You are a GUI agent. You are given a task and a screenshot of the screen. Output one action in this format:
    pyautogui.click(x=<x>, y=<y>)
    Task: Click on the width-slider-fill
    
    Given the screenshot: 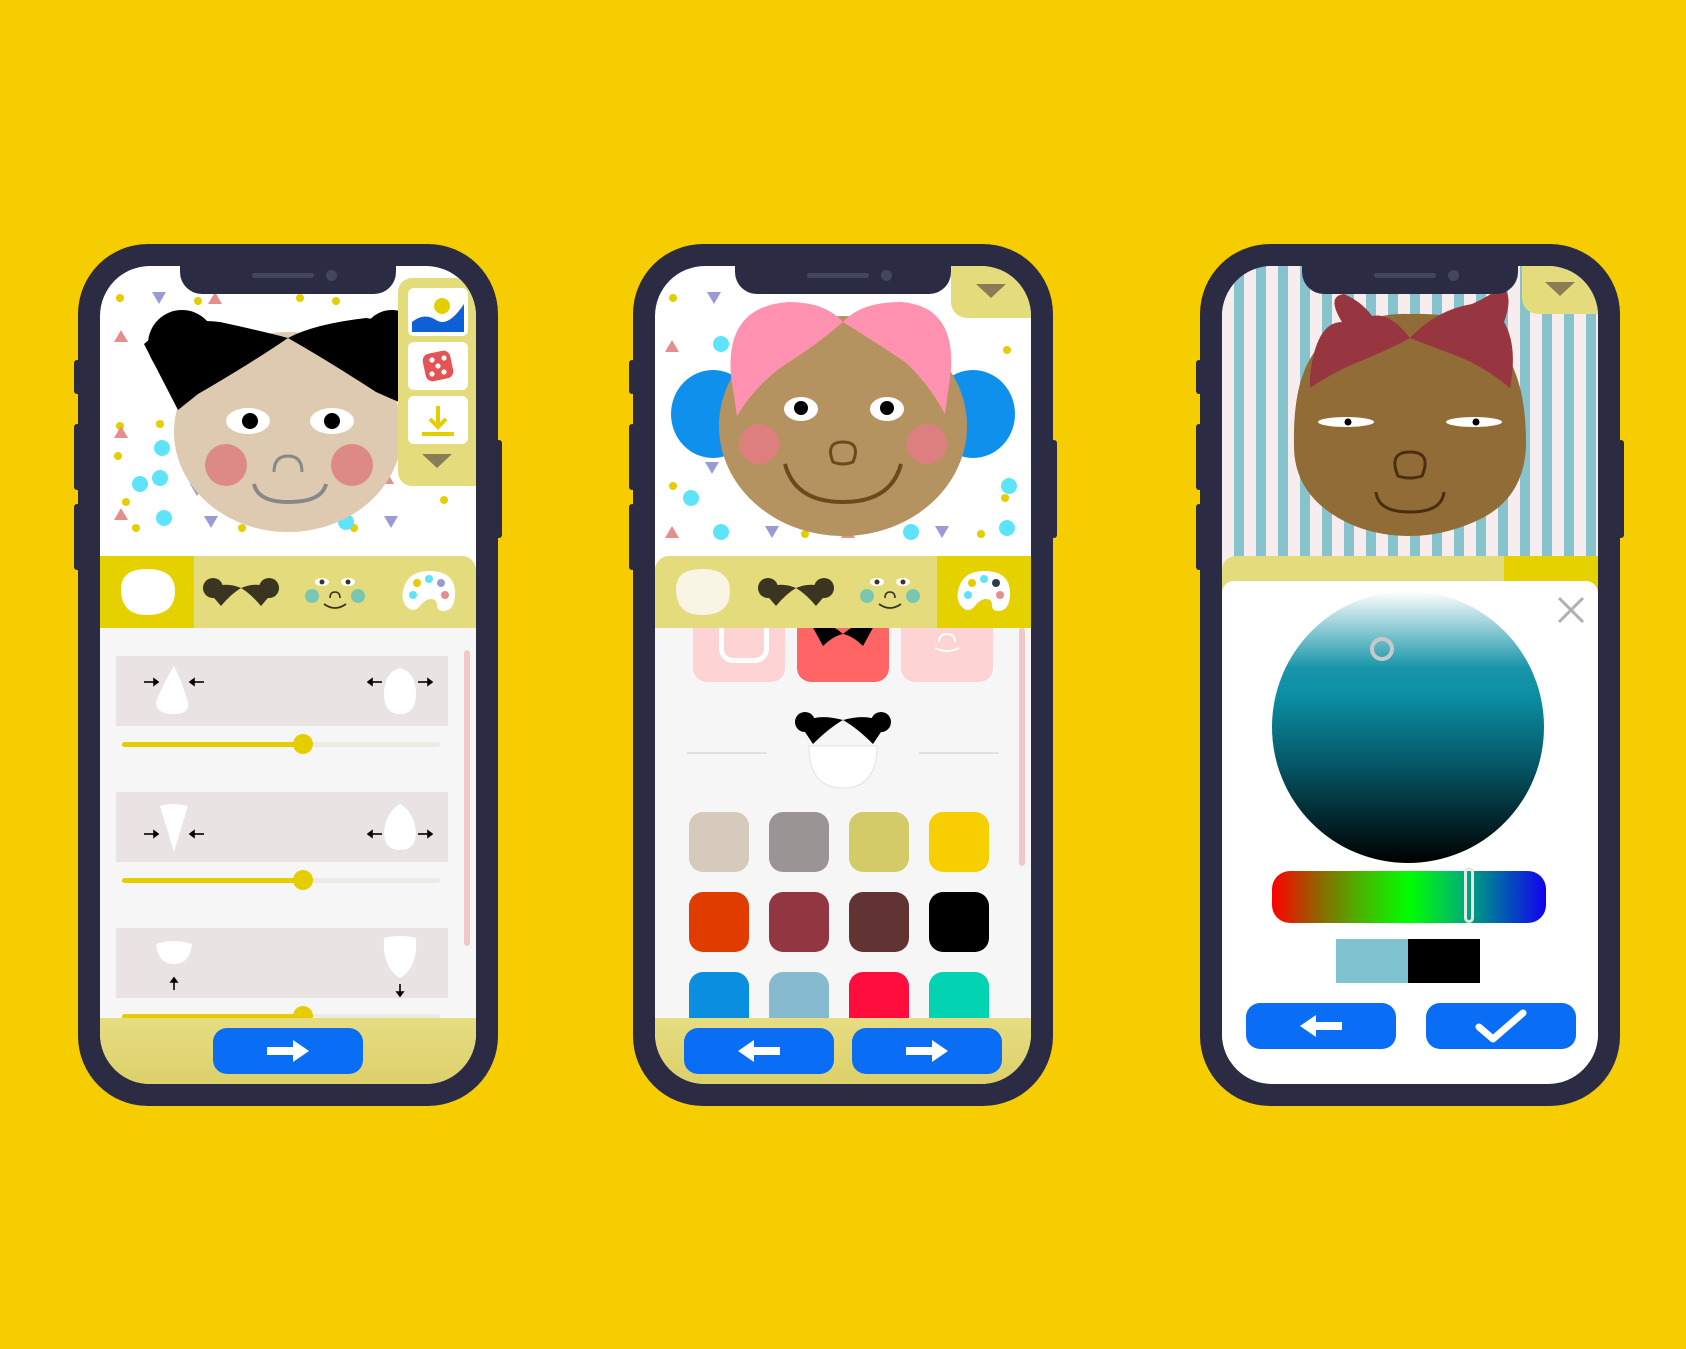 What is the action you would take?
    pyautogui.click(x=213, y=744)
    